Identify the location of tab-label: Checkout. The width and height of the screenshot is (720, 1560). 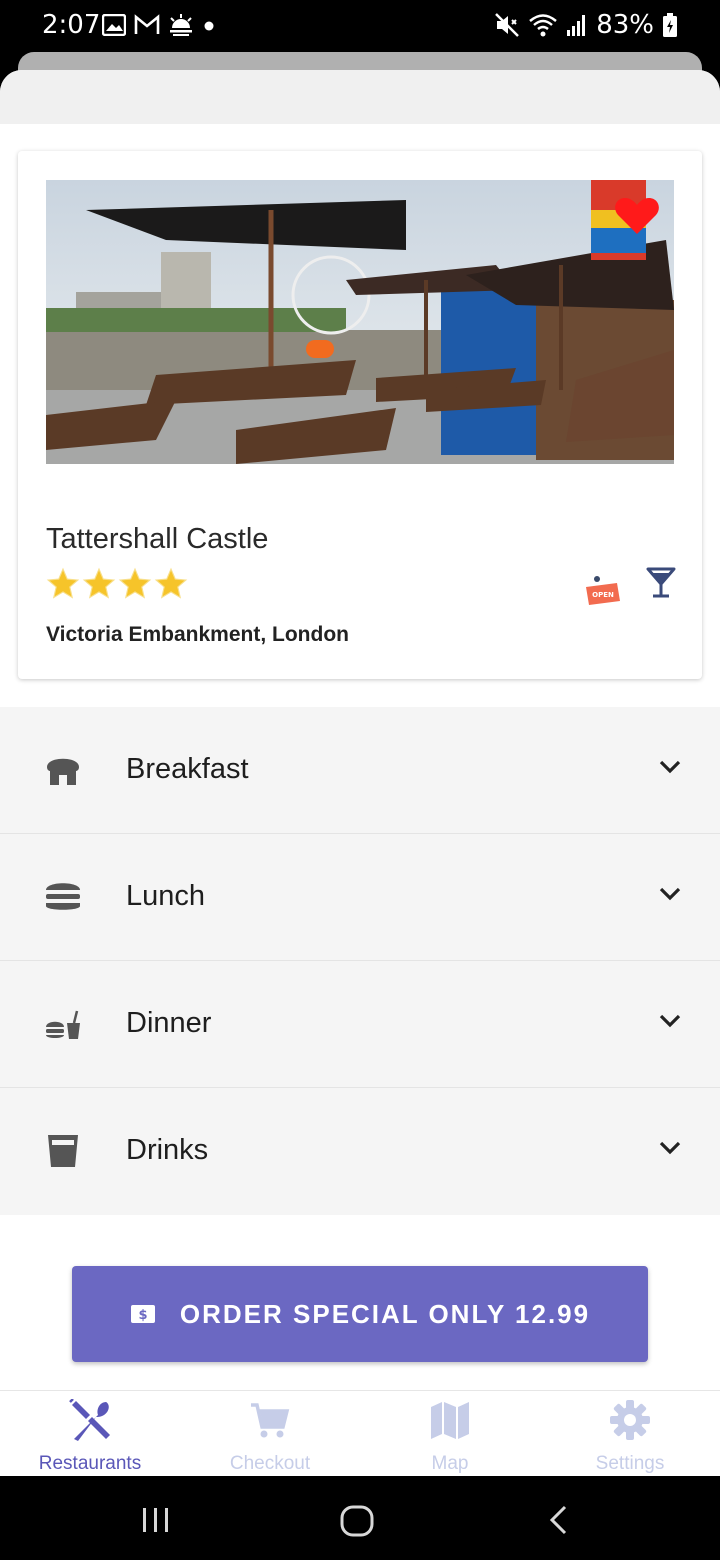
(270, 1463).